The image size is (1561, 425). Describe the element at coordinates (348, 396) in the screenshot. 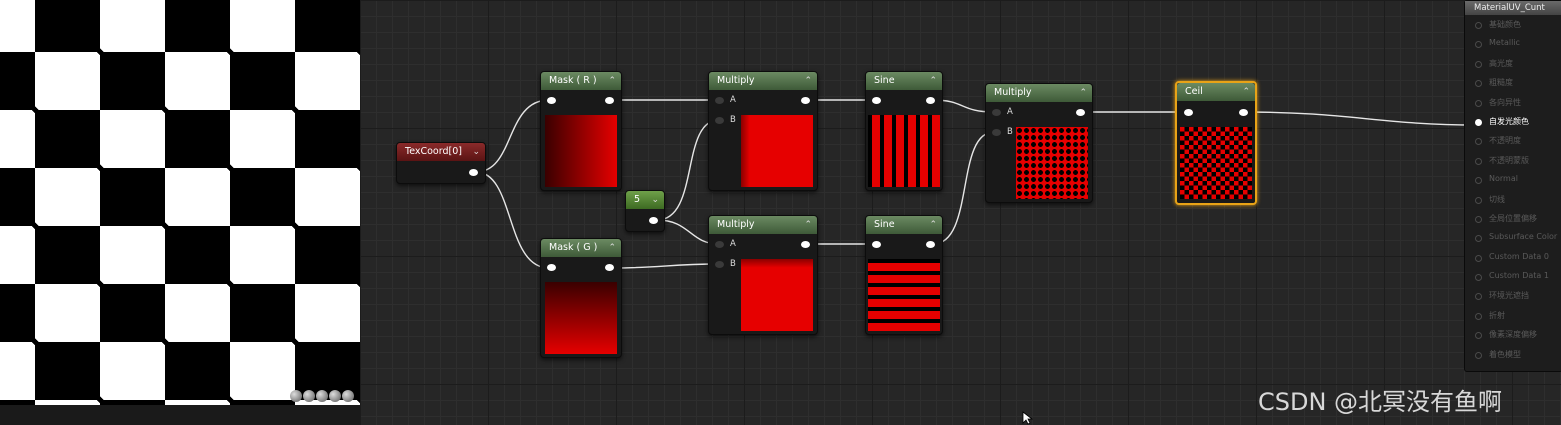

I see `teapot-preview-icon` at that location.